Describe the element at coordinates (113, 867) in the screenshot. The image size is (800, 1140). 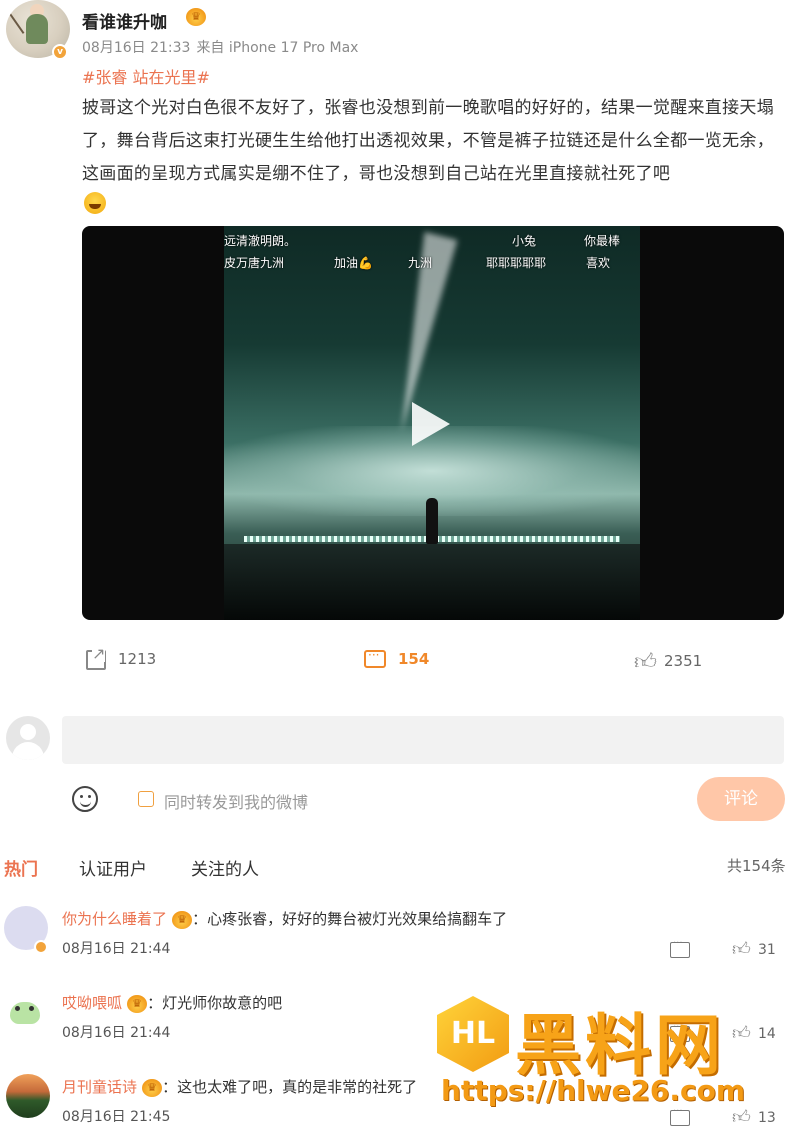
I see `tab-verified-users: 认证用户` at that location.